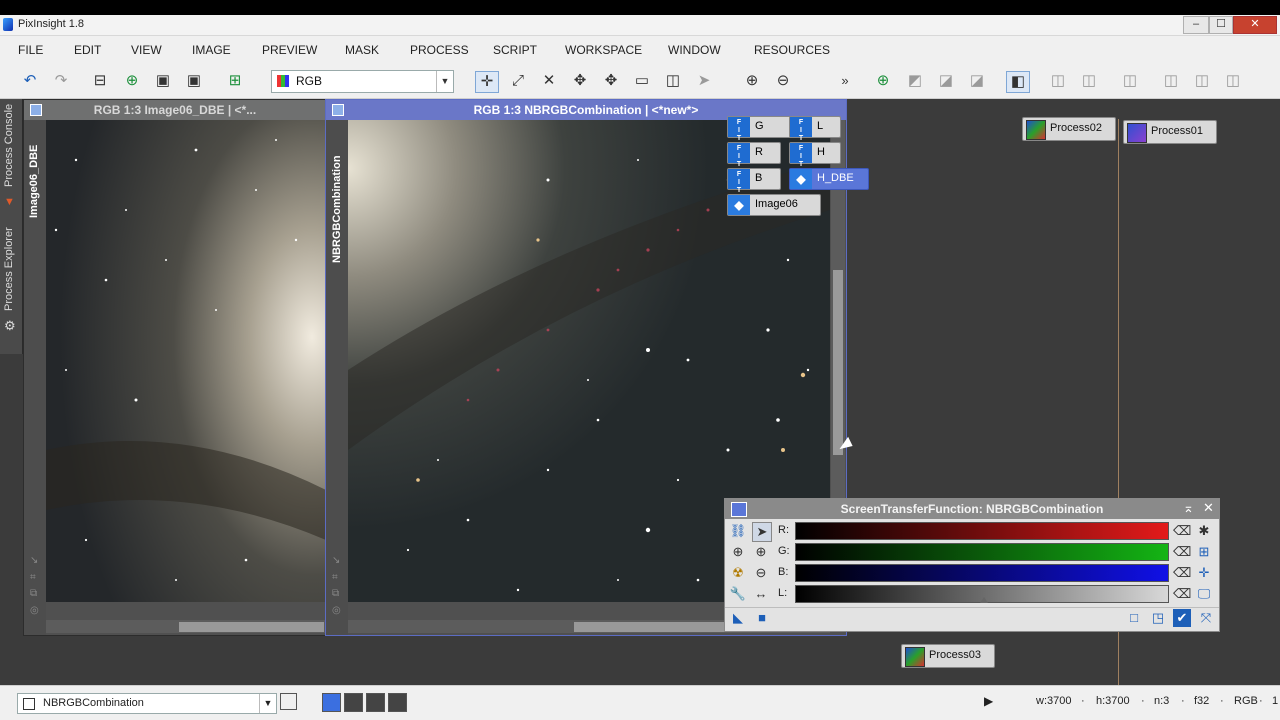 The width and height of the screenshot is (1280, 720). What do you see at coordinates (194, 81) in the screenshot?
I see `image-container-icon: ▣` at bounding box center [194, 81].